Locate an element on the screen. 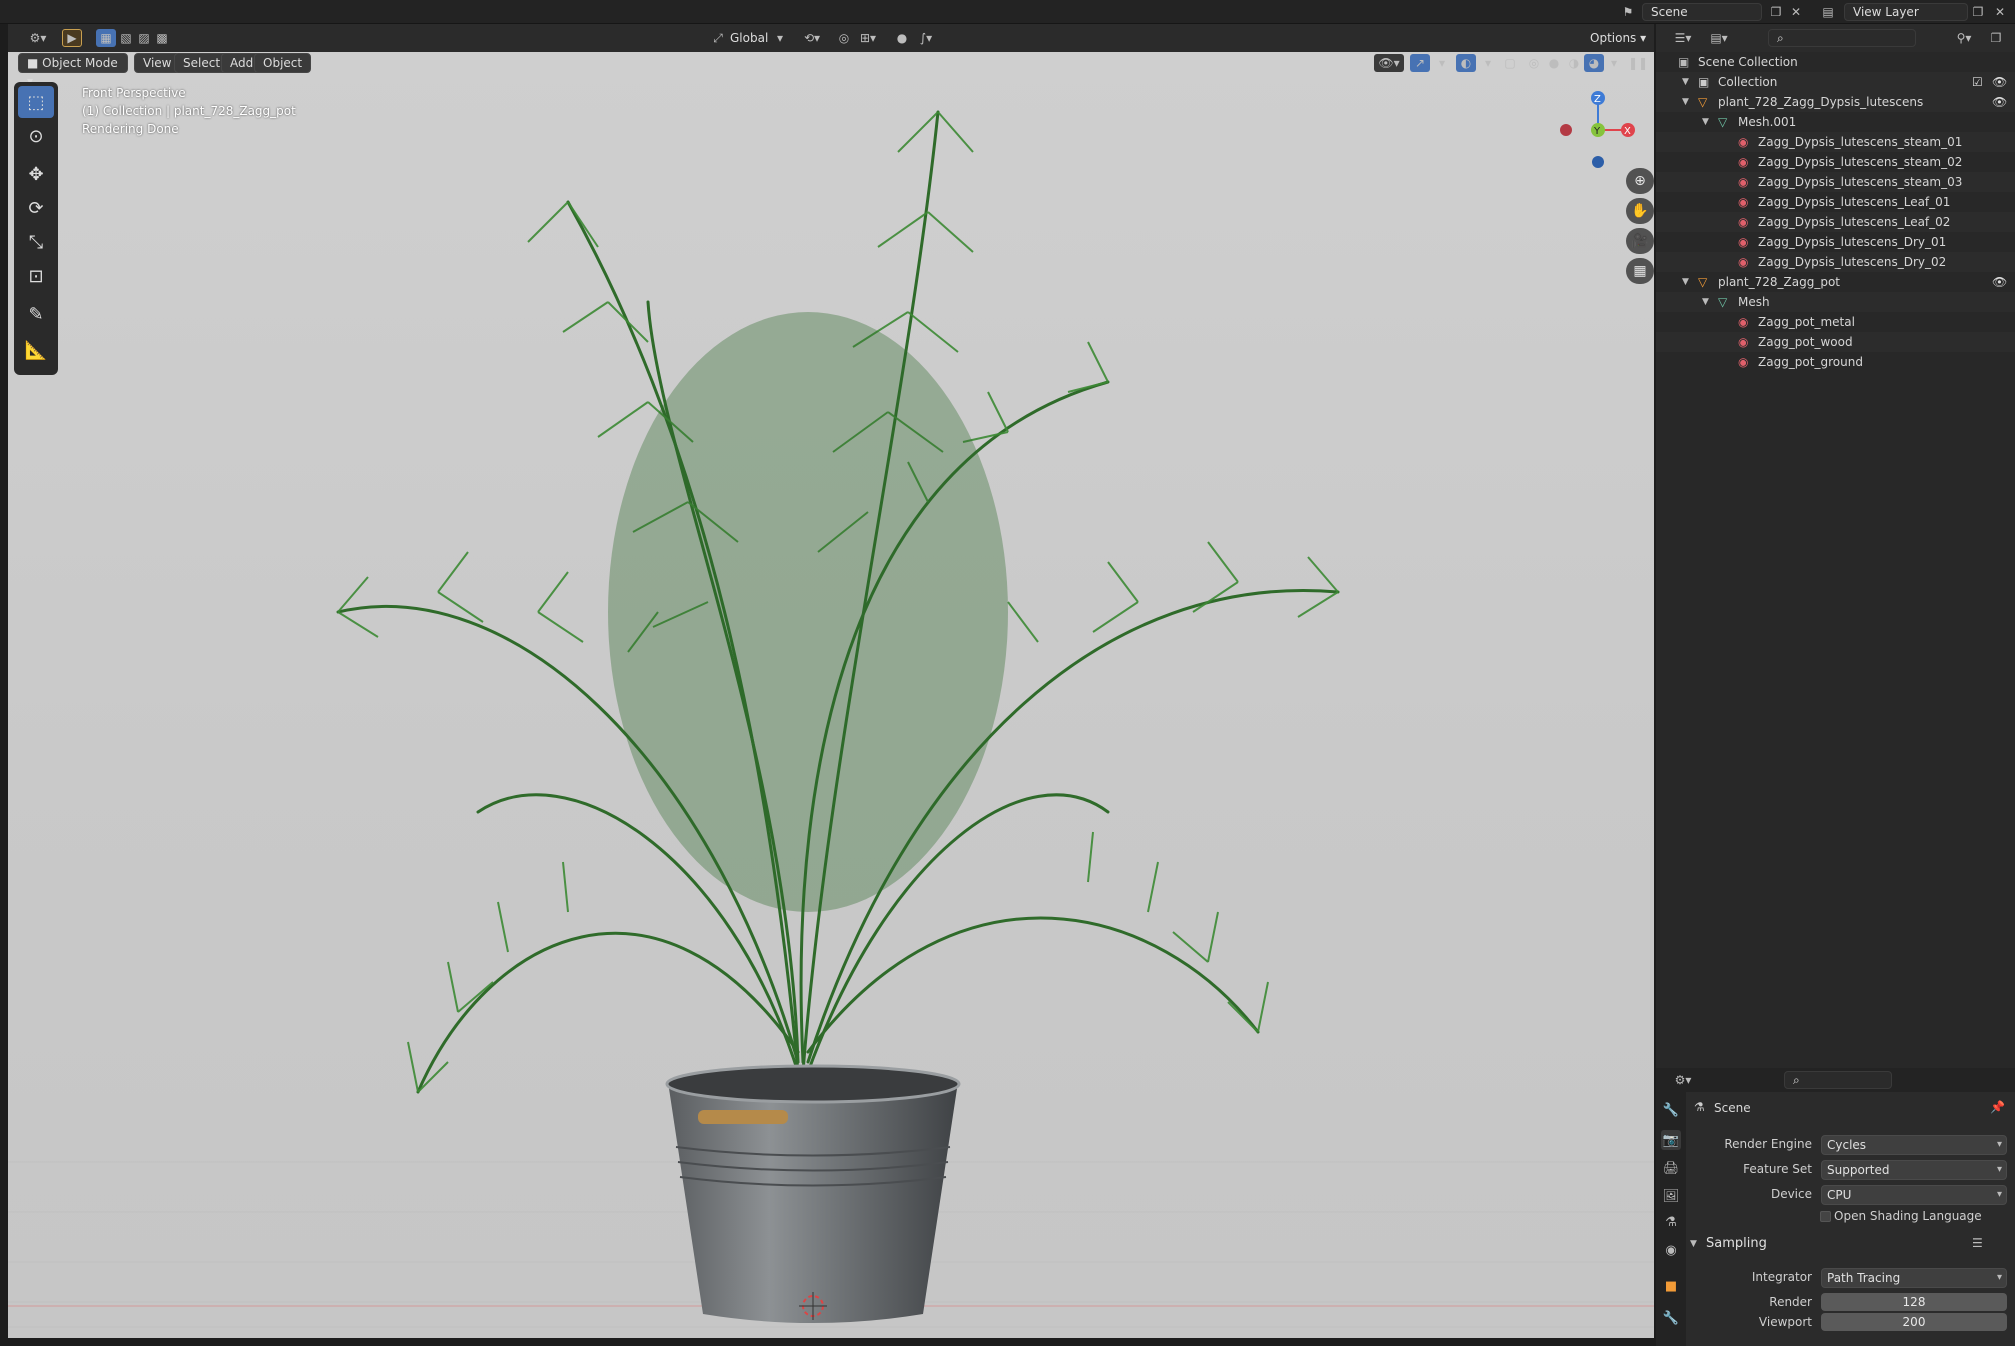 This screenshot has height=1346, width=2015. delete-scene-icon: ✕ is located at coordinates (1796, 12).